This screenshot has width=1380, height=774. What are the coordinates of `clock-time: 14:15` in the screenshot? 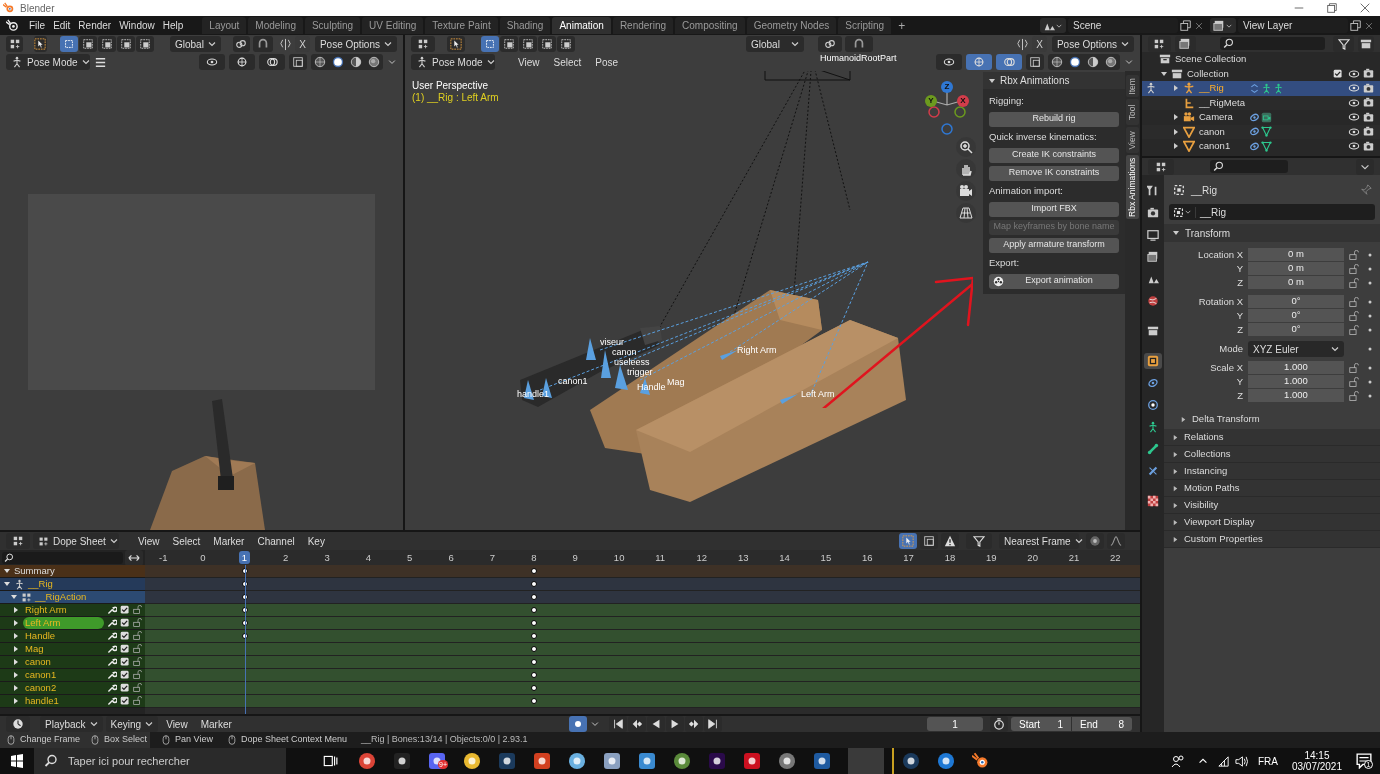 It's located at (1317, 755).